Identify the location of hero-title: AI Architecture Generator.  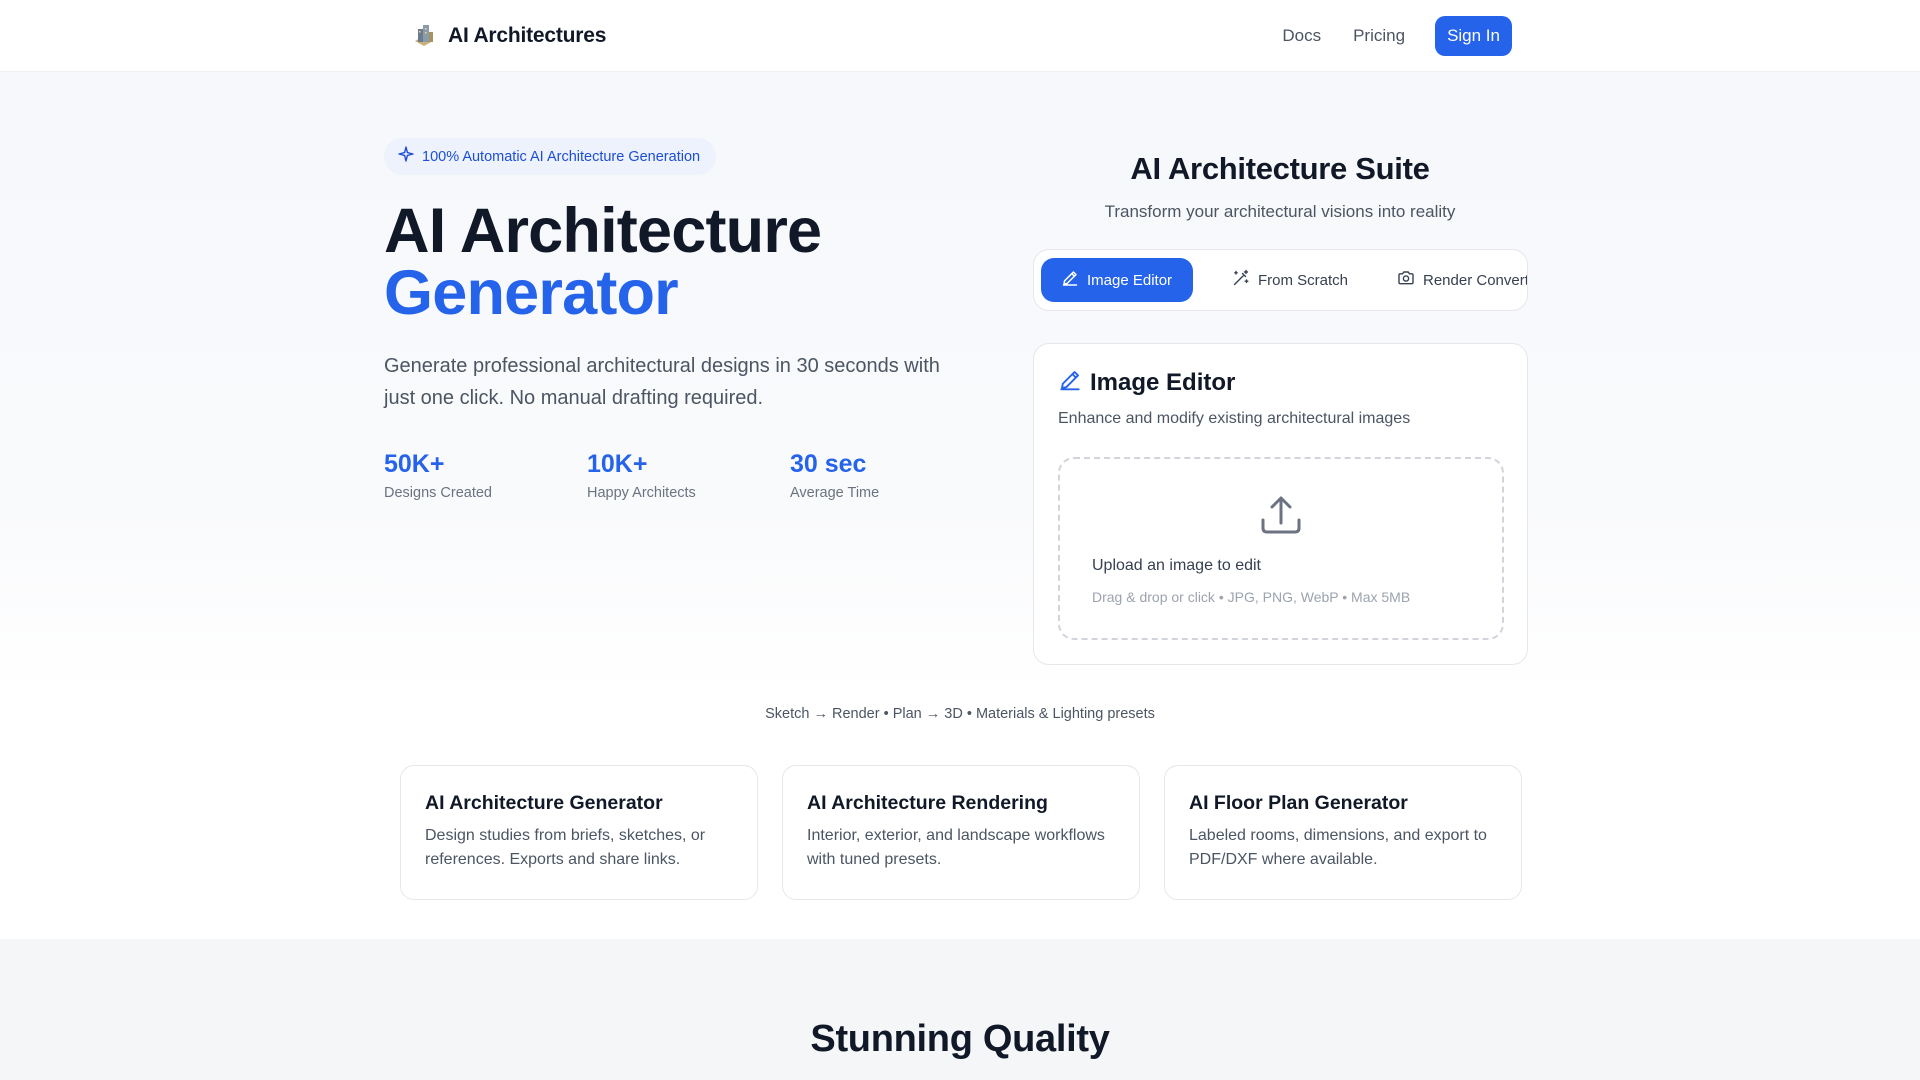
(603, 264).